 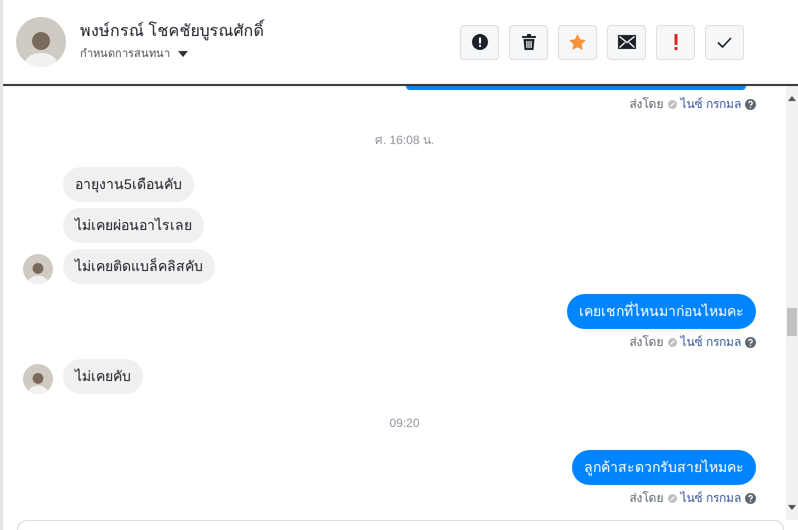 I want to click on star-button, so click(x=577, y=42).